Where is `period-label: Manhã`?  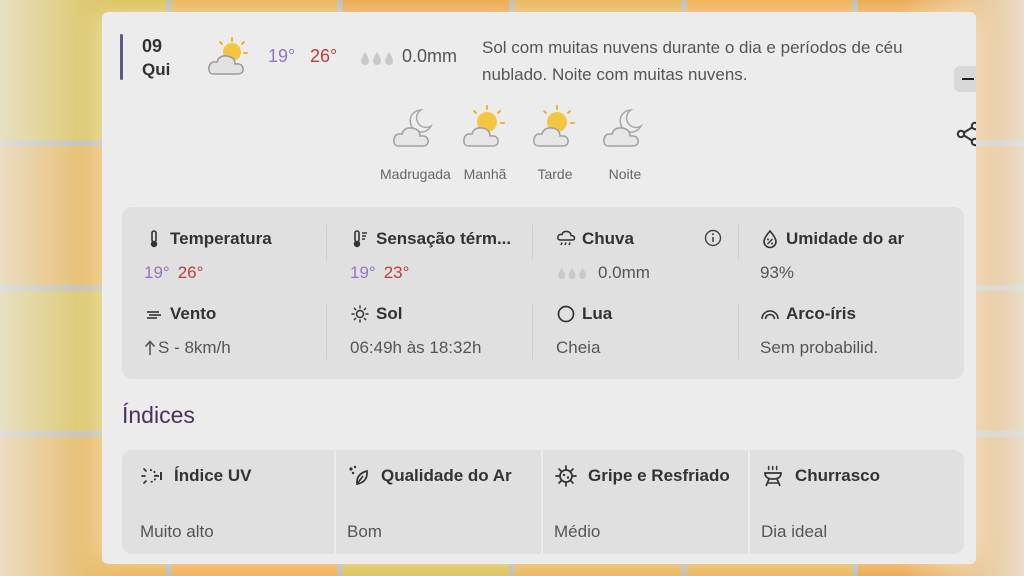
period-label: Manhã is located at coordinates (485, 174).